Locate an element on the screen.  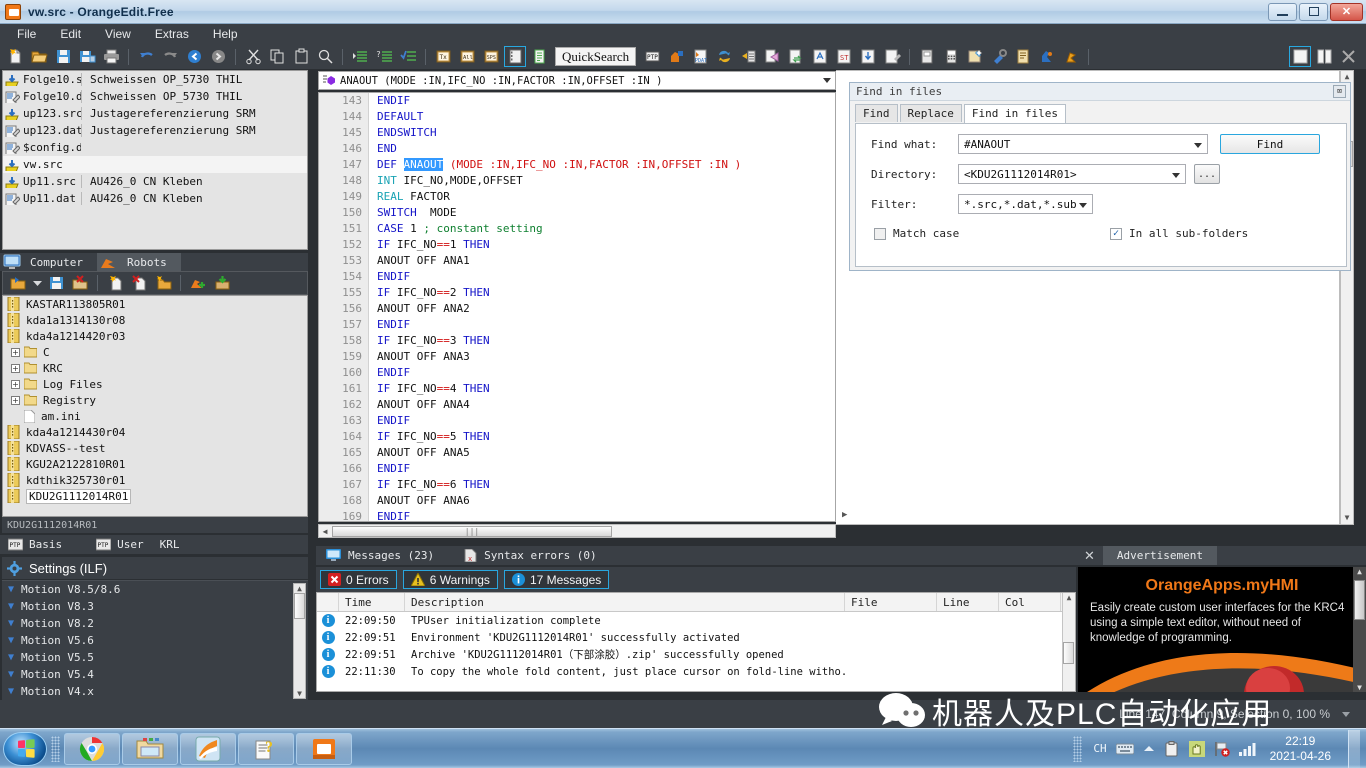
show-hidden-icon is located at coordinates (1149, 749).